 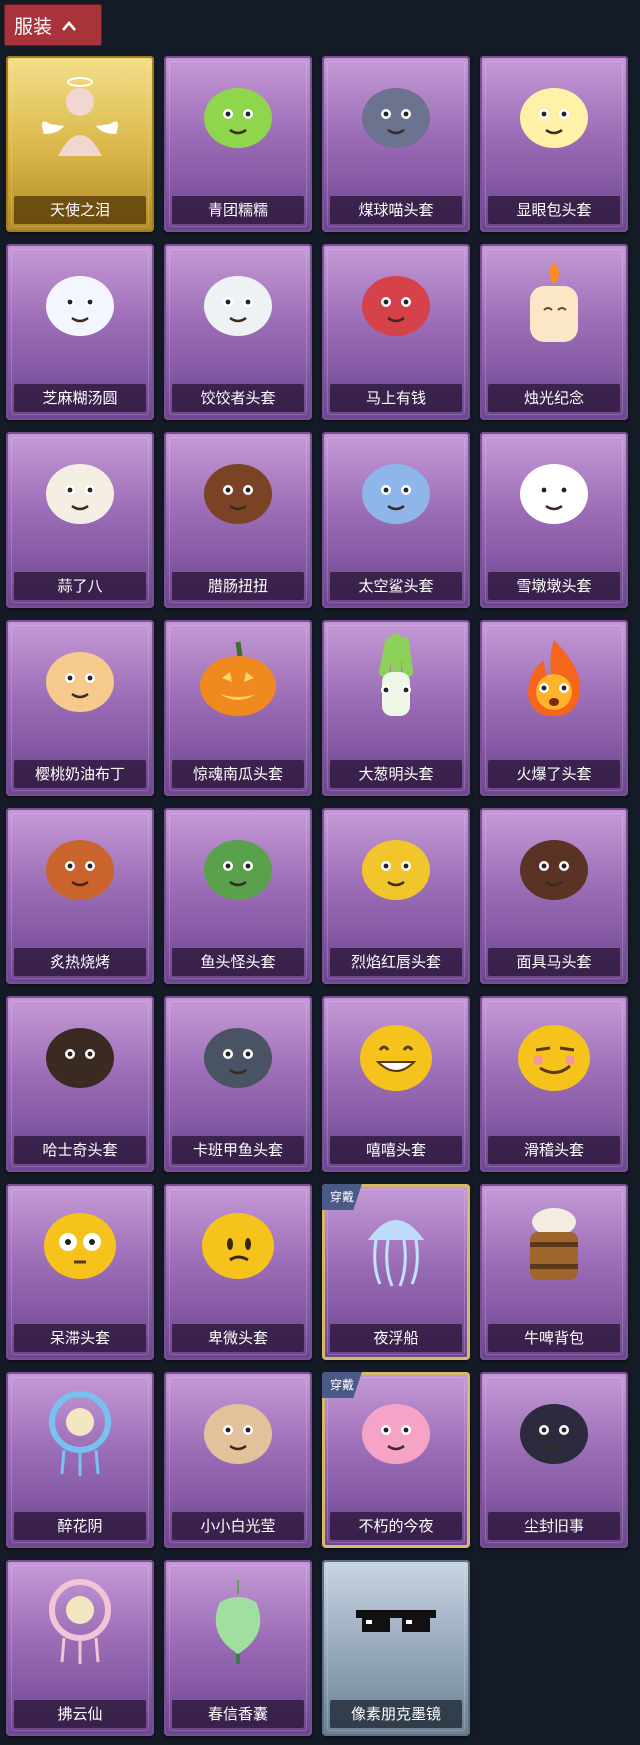 What do you see at coordinates (238, 114) in the screenshot?
I see `green-rice-ball-icon` at bounding box center [238, 114].